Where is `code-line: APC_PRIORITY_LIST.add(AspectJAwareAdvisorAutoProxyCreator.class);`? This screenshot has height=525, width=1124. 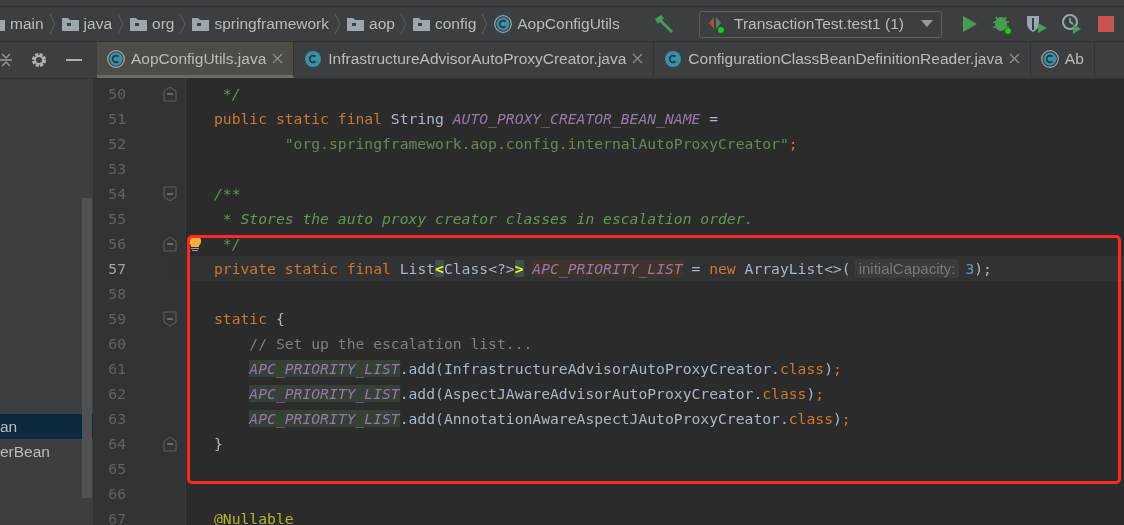
code-line: APC_PRIORITY_LIST.add(AspectJAwareAdvisorAutoProxyCreator.class); is located at coordinates (537, 393).